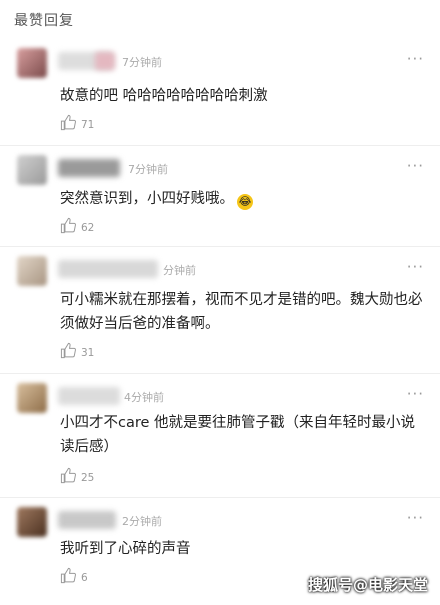  Describe the element at coordinates (245, 202) in the screenshot. I see `laughing-emoji-icon: 😂` at that location.